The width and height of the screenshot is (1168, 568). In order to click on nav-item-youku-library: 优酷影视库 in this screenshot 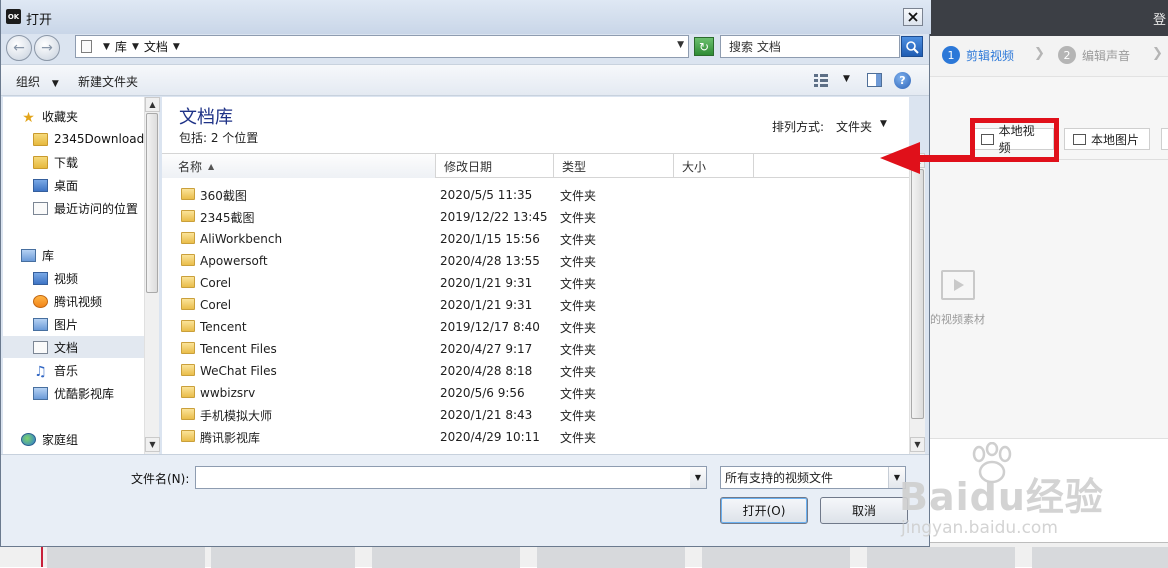, I will do `click(74, 393)`.